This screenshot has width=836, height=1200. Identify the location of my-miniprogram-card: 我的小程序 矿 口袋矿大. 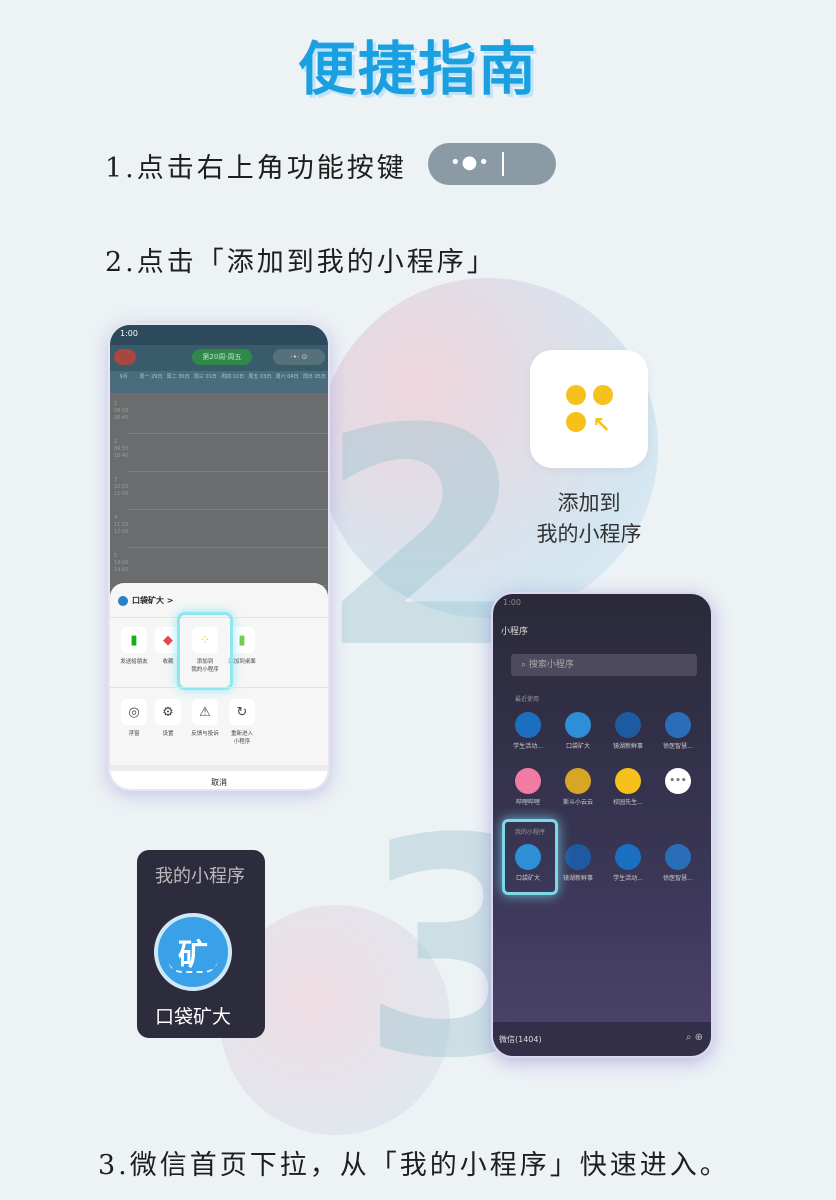
(201, 944).